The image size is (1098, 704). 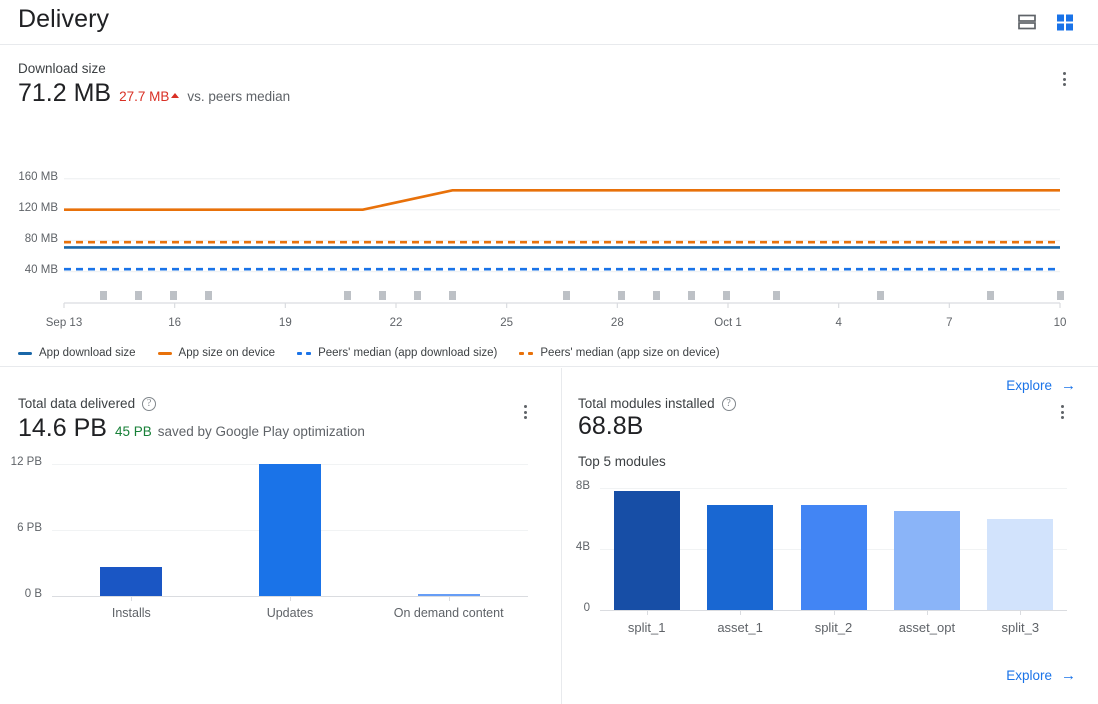 What do you see at coordinates (87, 403) in the screenshot?
I see `total-data-title-row: Total data delivered ?` at bounding box center [87, 403].